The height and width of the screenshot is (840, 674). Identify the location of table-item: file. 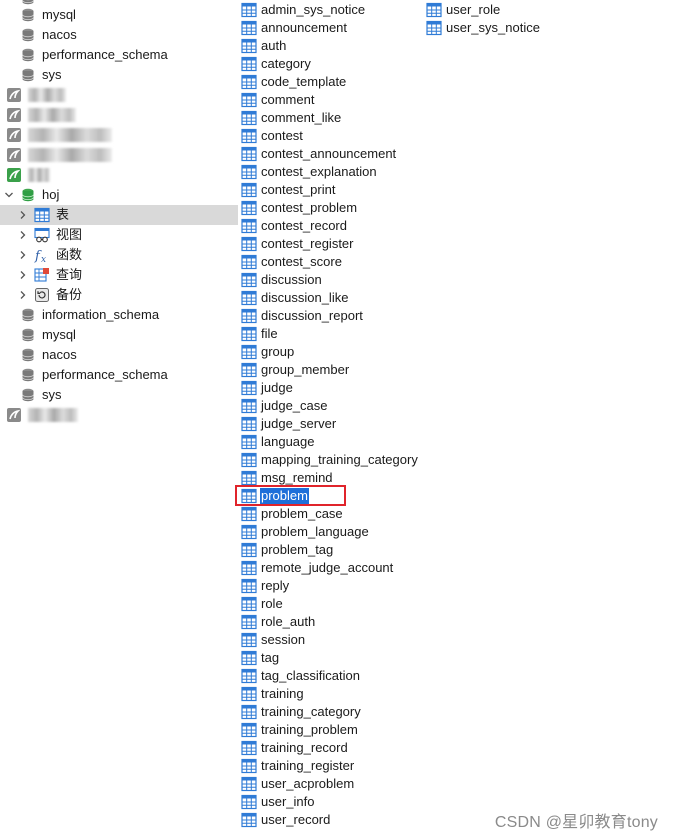
(260, 334).